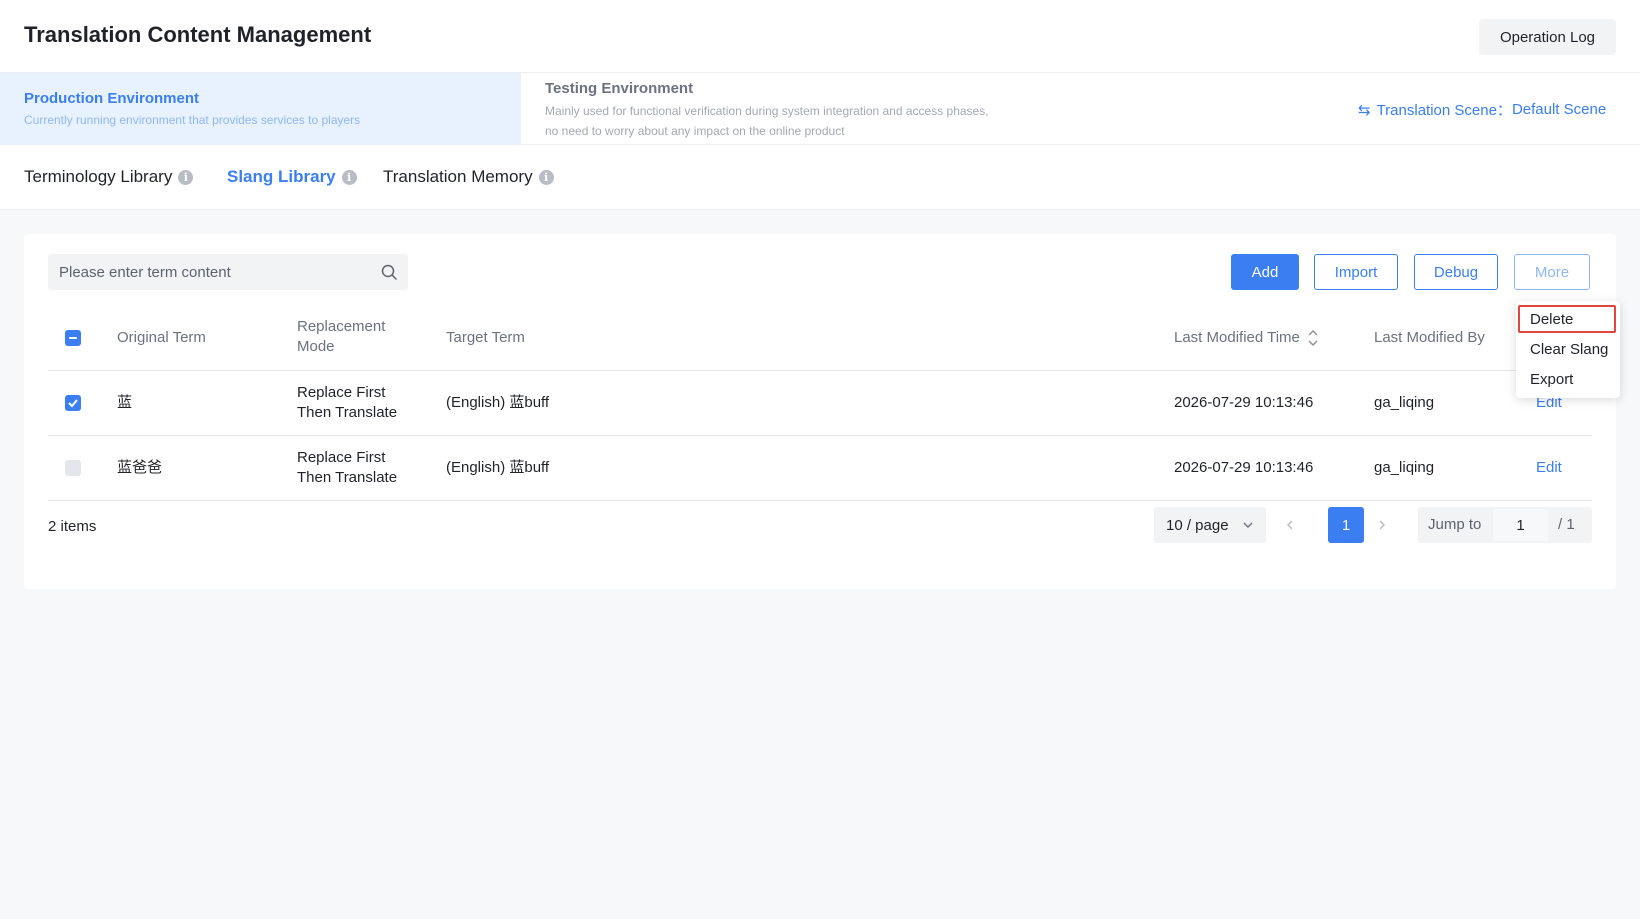 The image size is (1640, 919). I want to click on page-size-value: 10 / page, so click(1197, 525).